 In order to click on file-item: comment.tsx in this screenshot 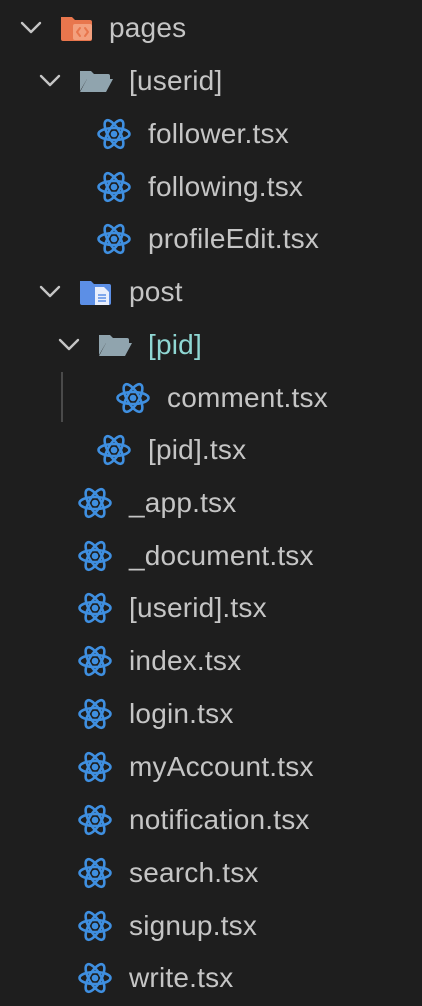, I will do `click(211, 398)`.